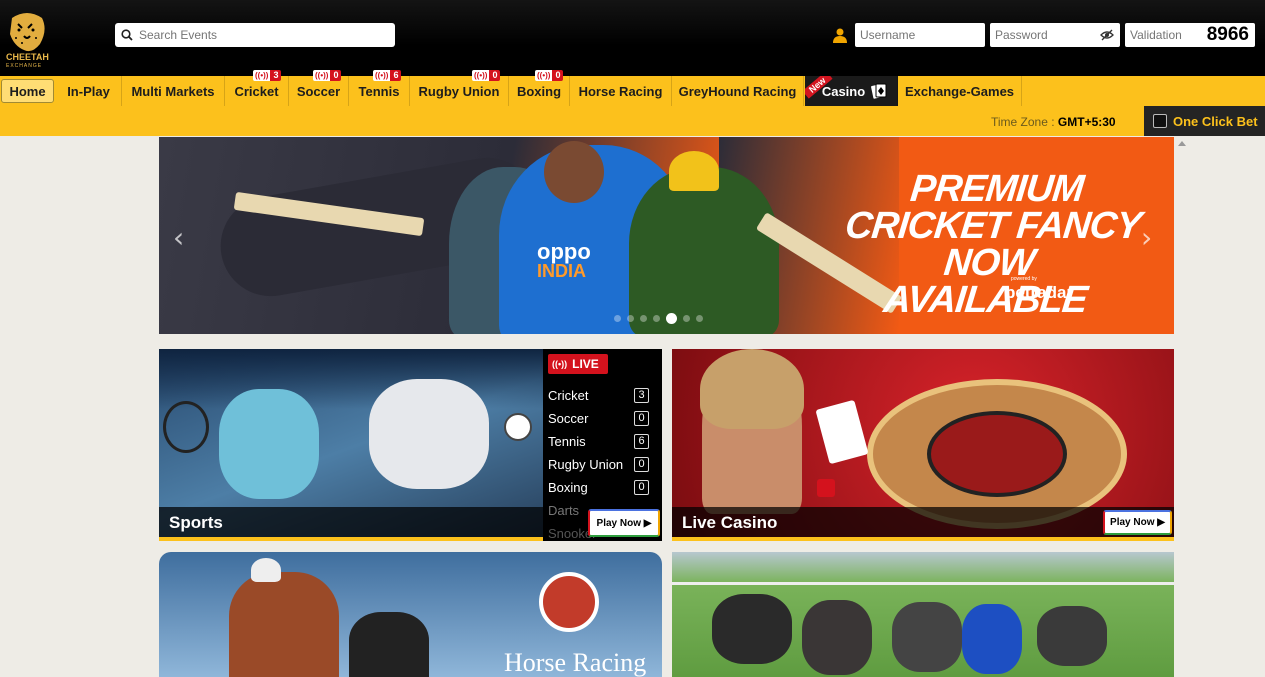 This screenshot has width=1265, height=677. What do you see at coordinates (256, 91) in the screenshot?
I see `nav-label: Cricket` at bounding box center [256, 91].